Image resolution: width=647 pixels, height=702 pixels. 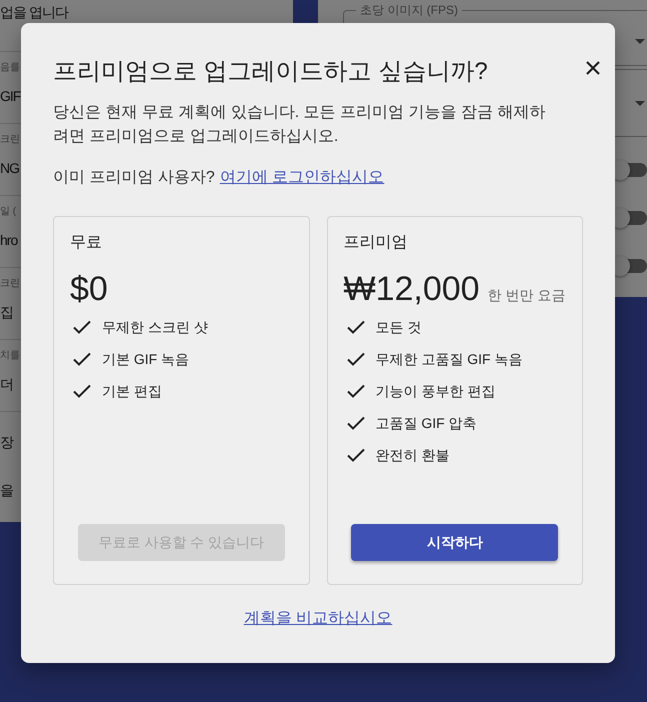 What do you see at coordinates (8, 212) in the screenshot?
I see `setting-label: 일 (` at bounding box center [8, 212].